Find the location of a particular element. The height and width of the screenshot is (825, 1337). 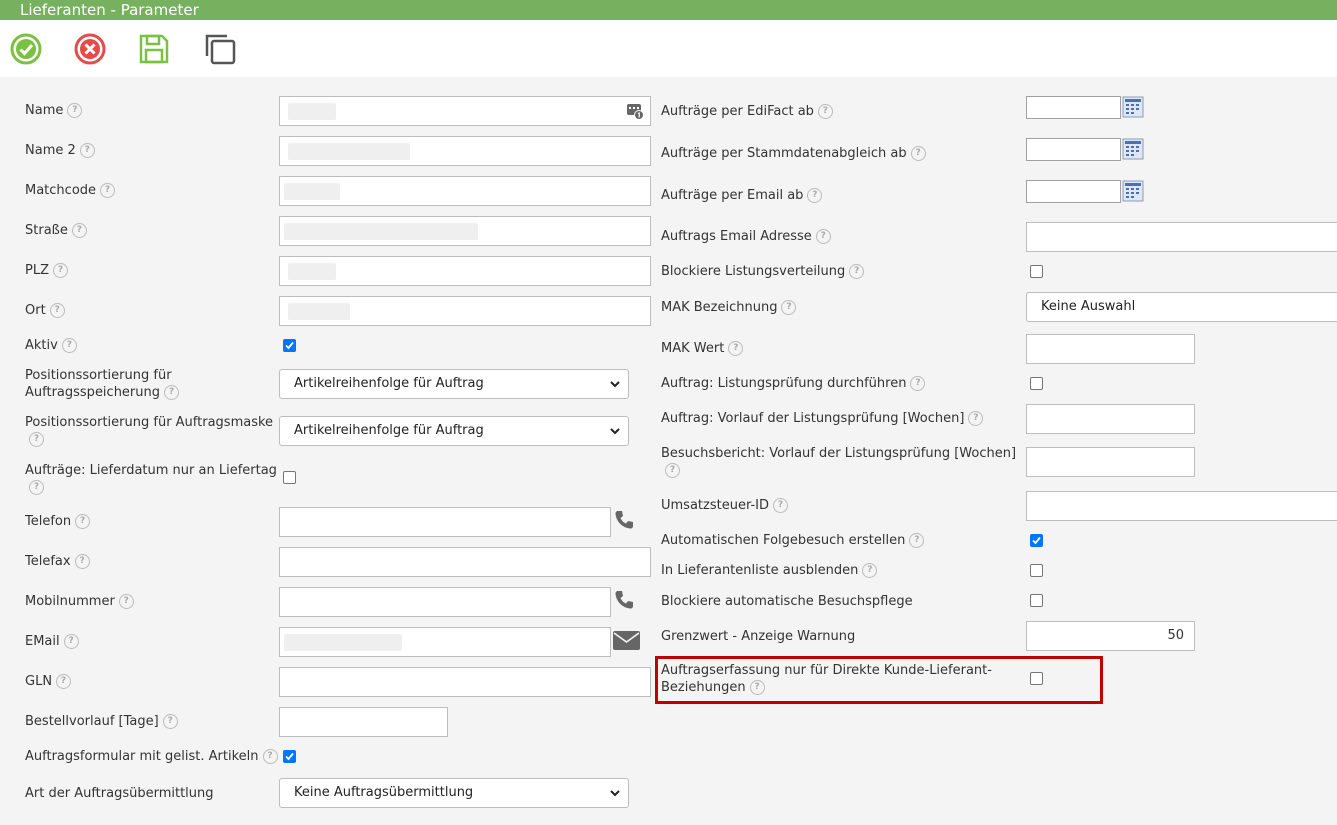

label-grenzwert: Grenzwert - Anzeige Warnung is located at coordinates (758, 636).